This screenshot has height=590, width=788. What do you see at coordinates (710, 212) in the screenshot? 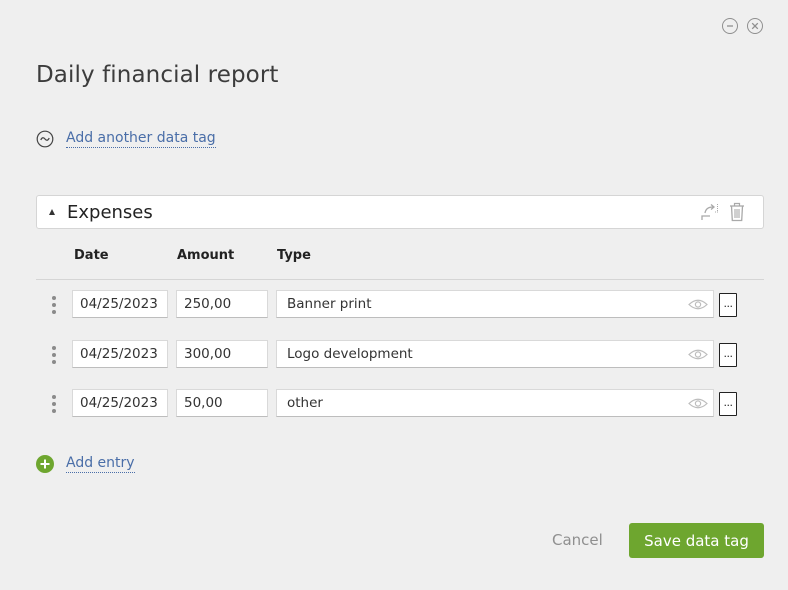
I see `export-icon` at bounding box center [710, 212].